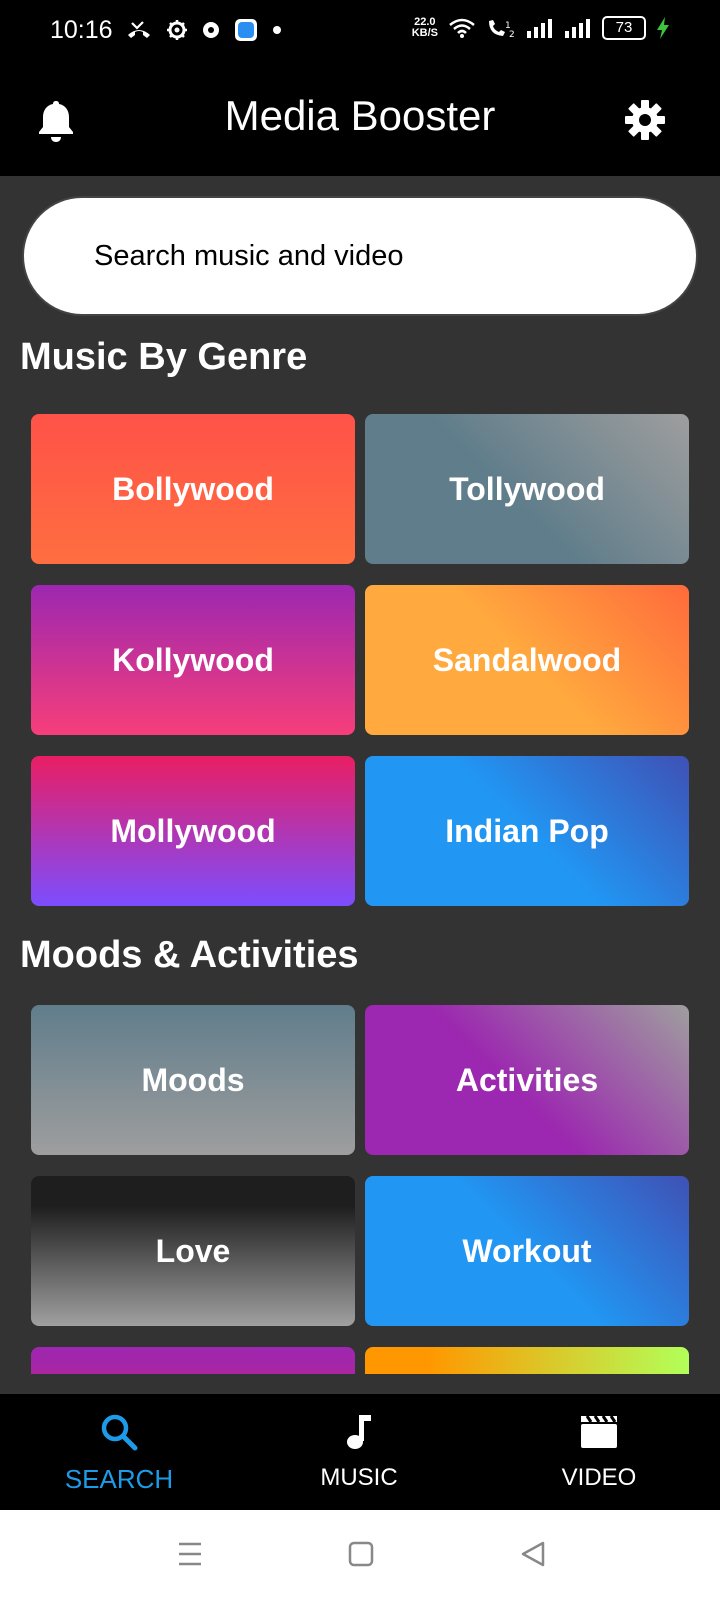 The height and width of the screenshot is (1600, 720). Describe the element at coordinates (599, 1452) in the screenshot. I see `nav-video: VIDEO` at that location.